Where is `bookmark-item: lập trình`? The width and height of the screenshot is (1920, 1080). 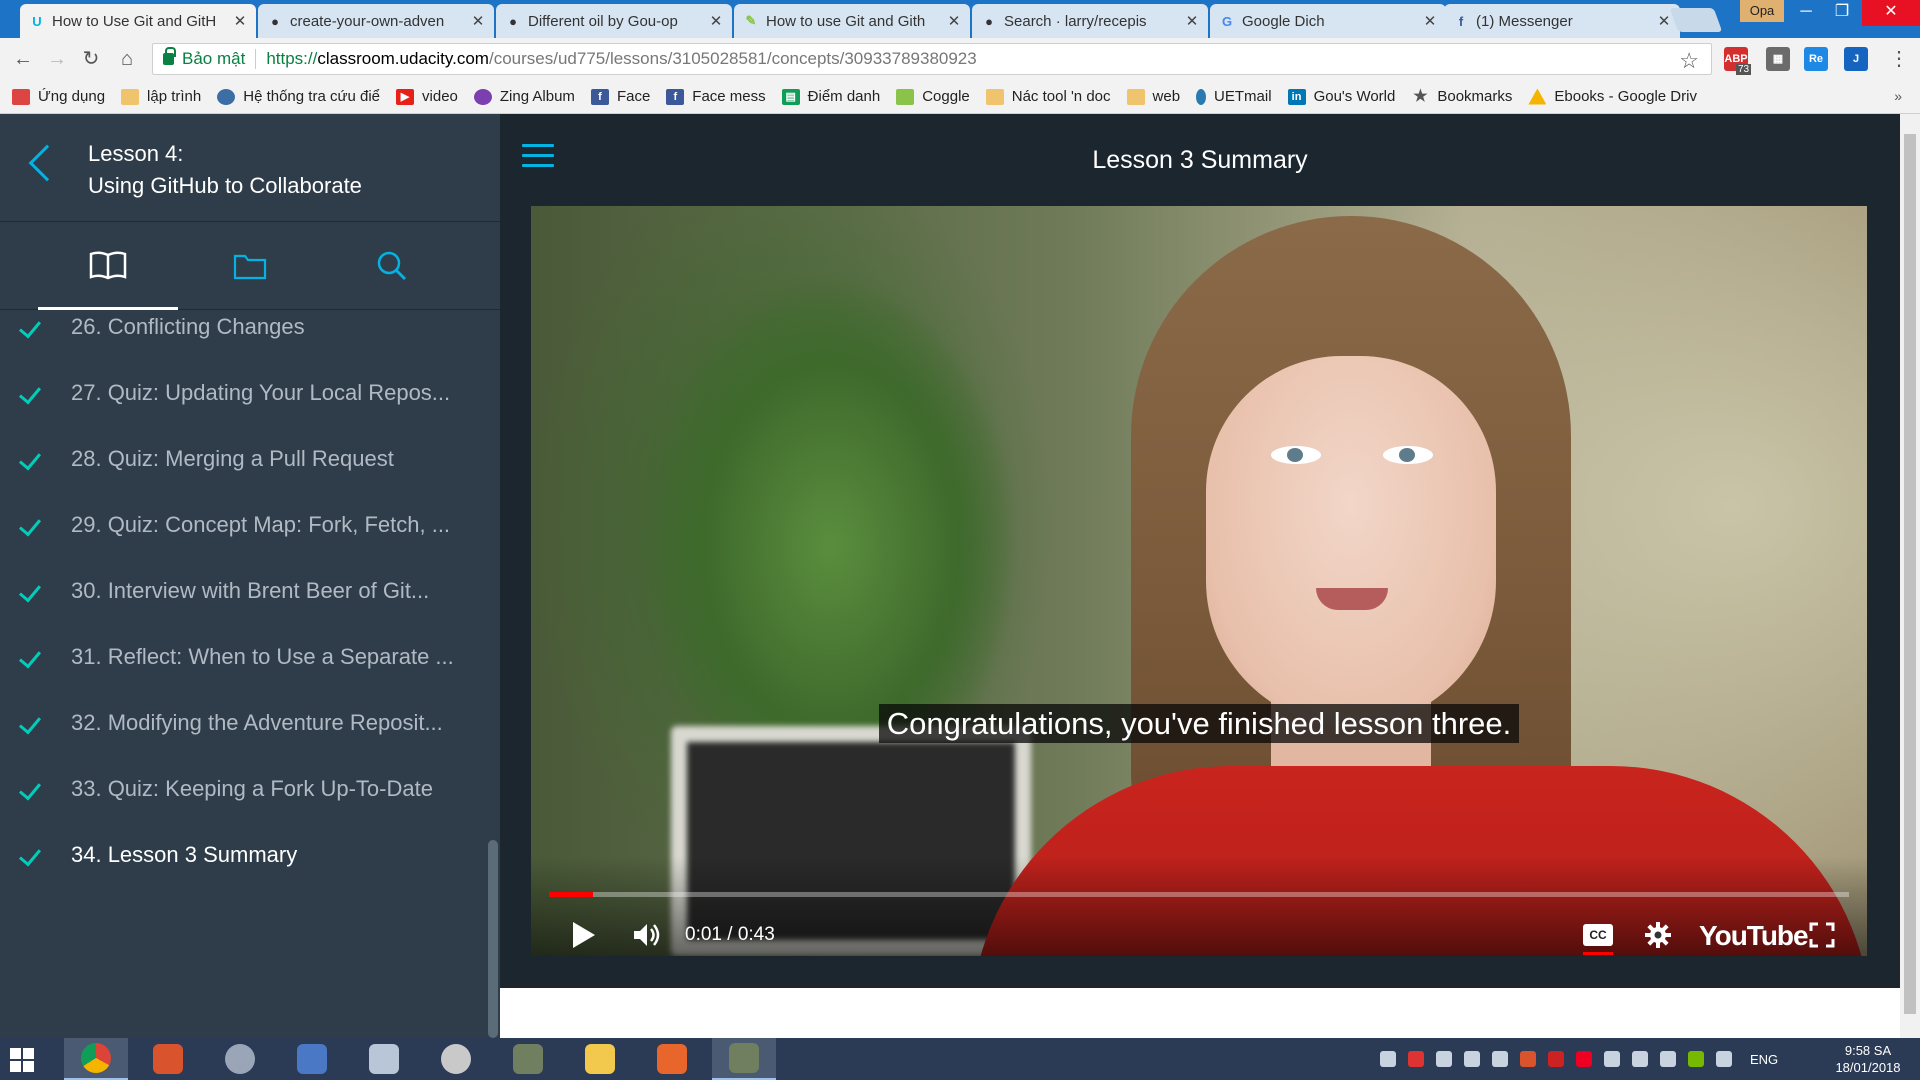 bookmark-item: lập trình is located at coordinates (161, 96).